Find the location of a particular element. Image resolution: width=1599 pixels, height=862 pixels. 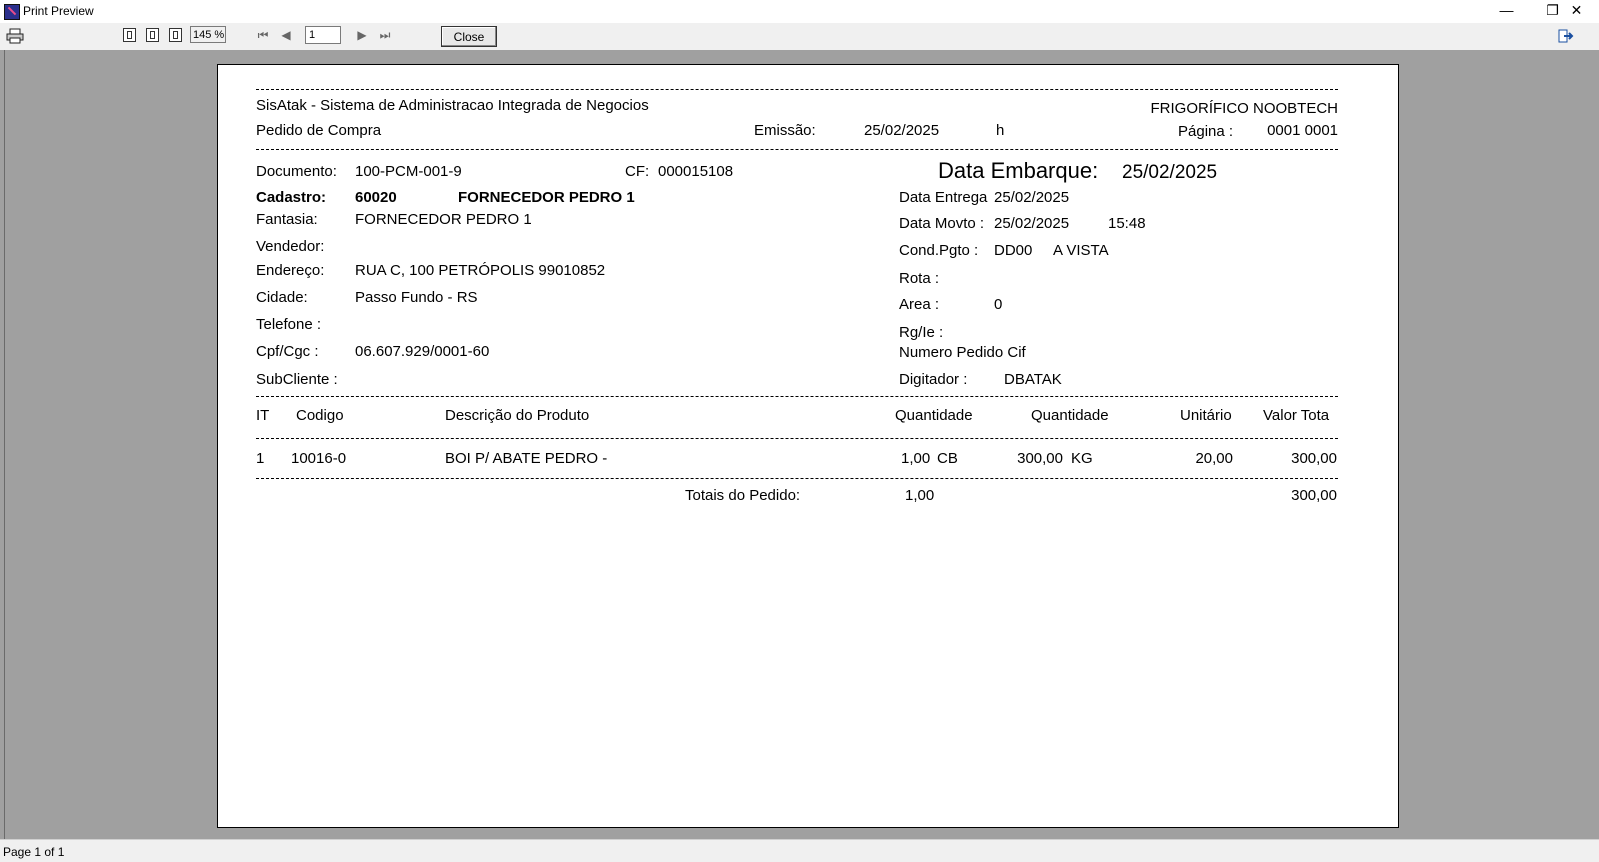

movto-time: 15:48 is located at coordinates (1127, 223).